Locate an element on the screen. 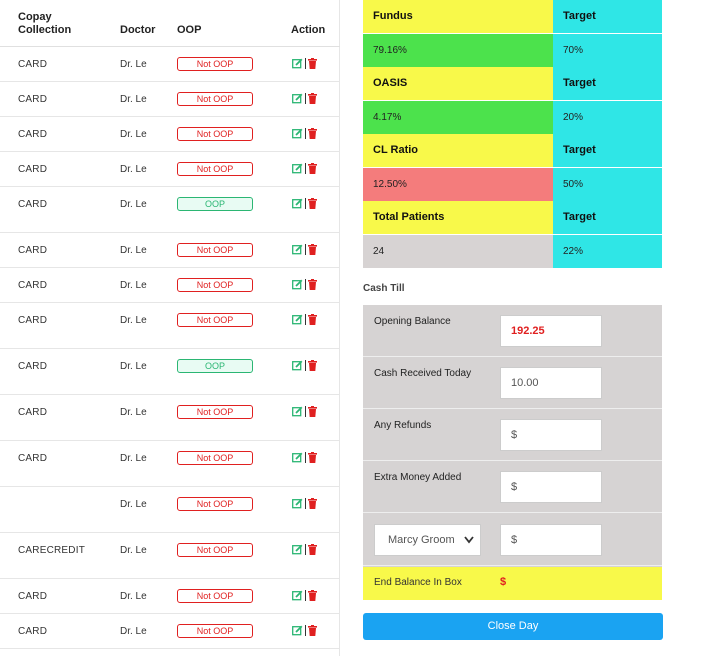 This screenshot has height=656, width=720. staff-select: Marcy Groom is located at coordinates (427, 540).